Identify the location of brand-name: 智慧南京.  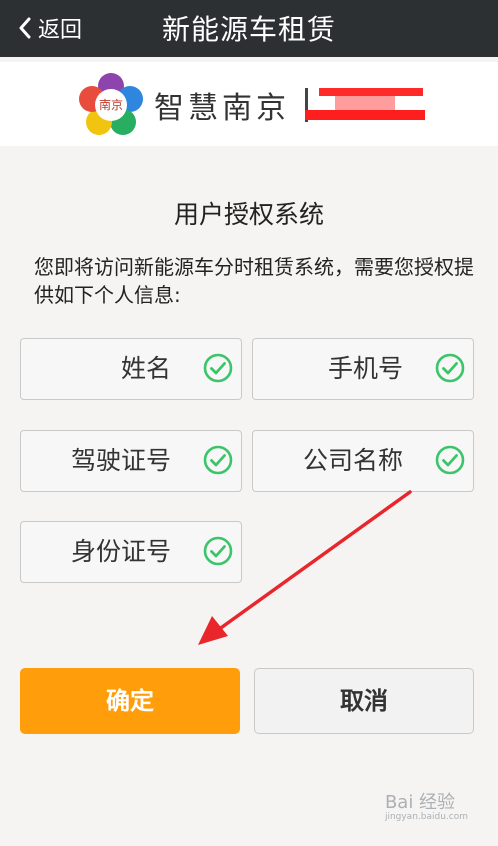
(222, 108).